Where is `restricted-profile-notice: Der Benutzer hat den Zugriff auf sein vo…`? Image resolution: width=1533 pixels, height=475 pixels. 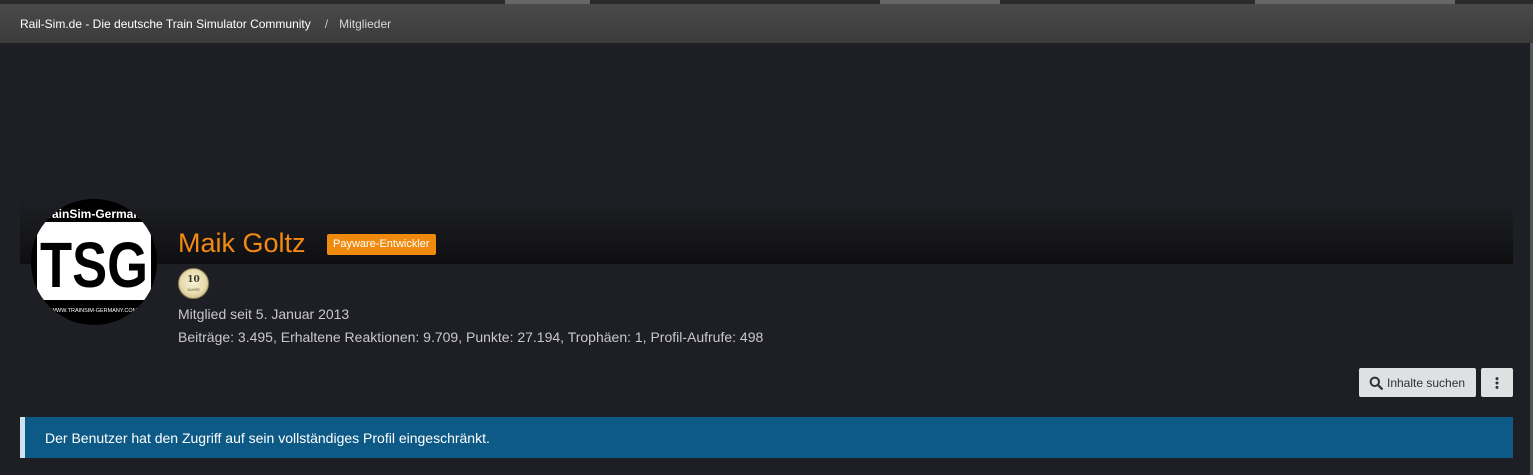
restricted-profile-notice: Der Benutzer hat den Zugriff auf sein vo… is located at coordinates (766, 437).